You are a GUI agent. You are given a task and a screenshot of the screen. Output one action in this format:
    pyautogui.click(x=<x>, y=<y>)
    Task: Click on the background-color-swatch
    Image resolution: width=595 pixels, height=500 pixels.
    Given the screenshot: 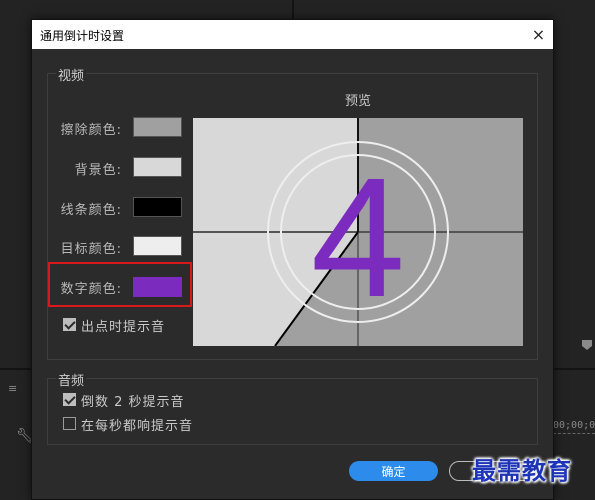 What is the action you would take?
    pyautogui.click(x=157, y=167)
    